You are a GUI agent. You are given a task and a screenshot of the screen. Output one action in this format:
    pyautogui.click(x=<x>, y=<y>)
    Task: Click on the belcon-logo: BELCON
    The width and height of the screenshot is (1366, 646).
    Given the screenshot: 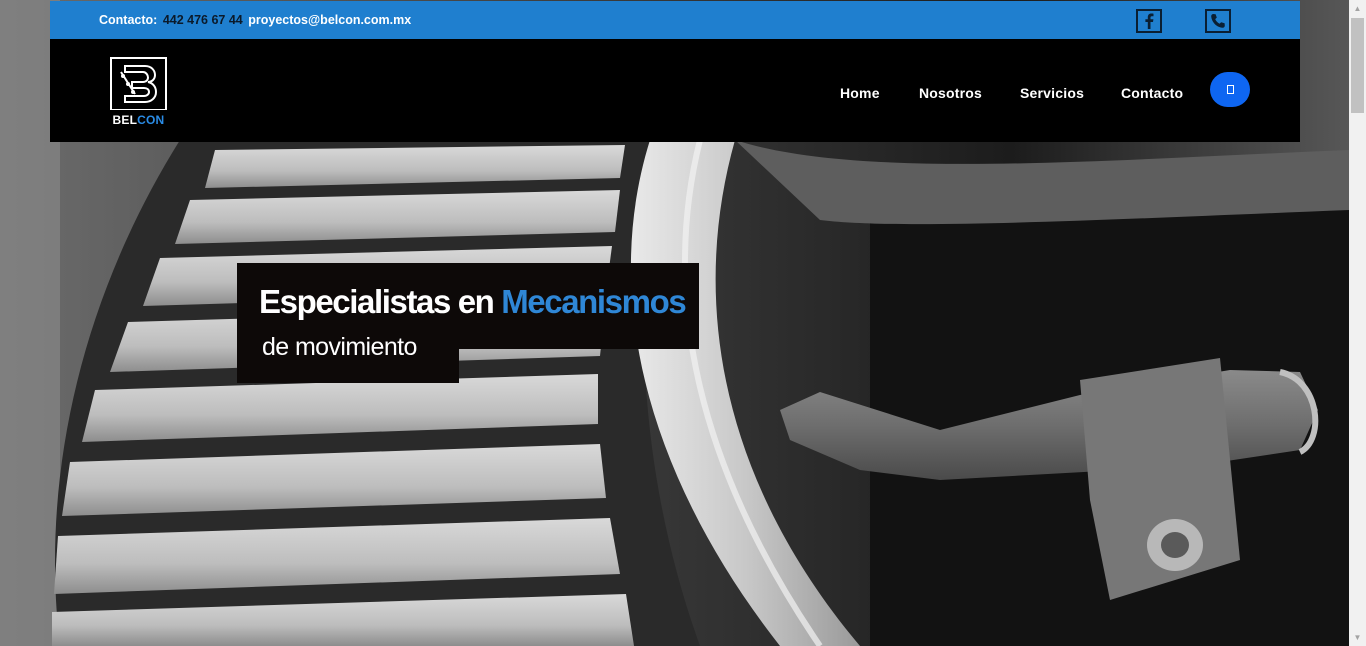 What is the action you would take?
    pyautogui.click(x=138, y=93)
    